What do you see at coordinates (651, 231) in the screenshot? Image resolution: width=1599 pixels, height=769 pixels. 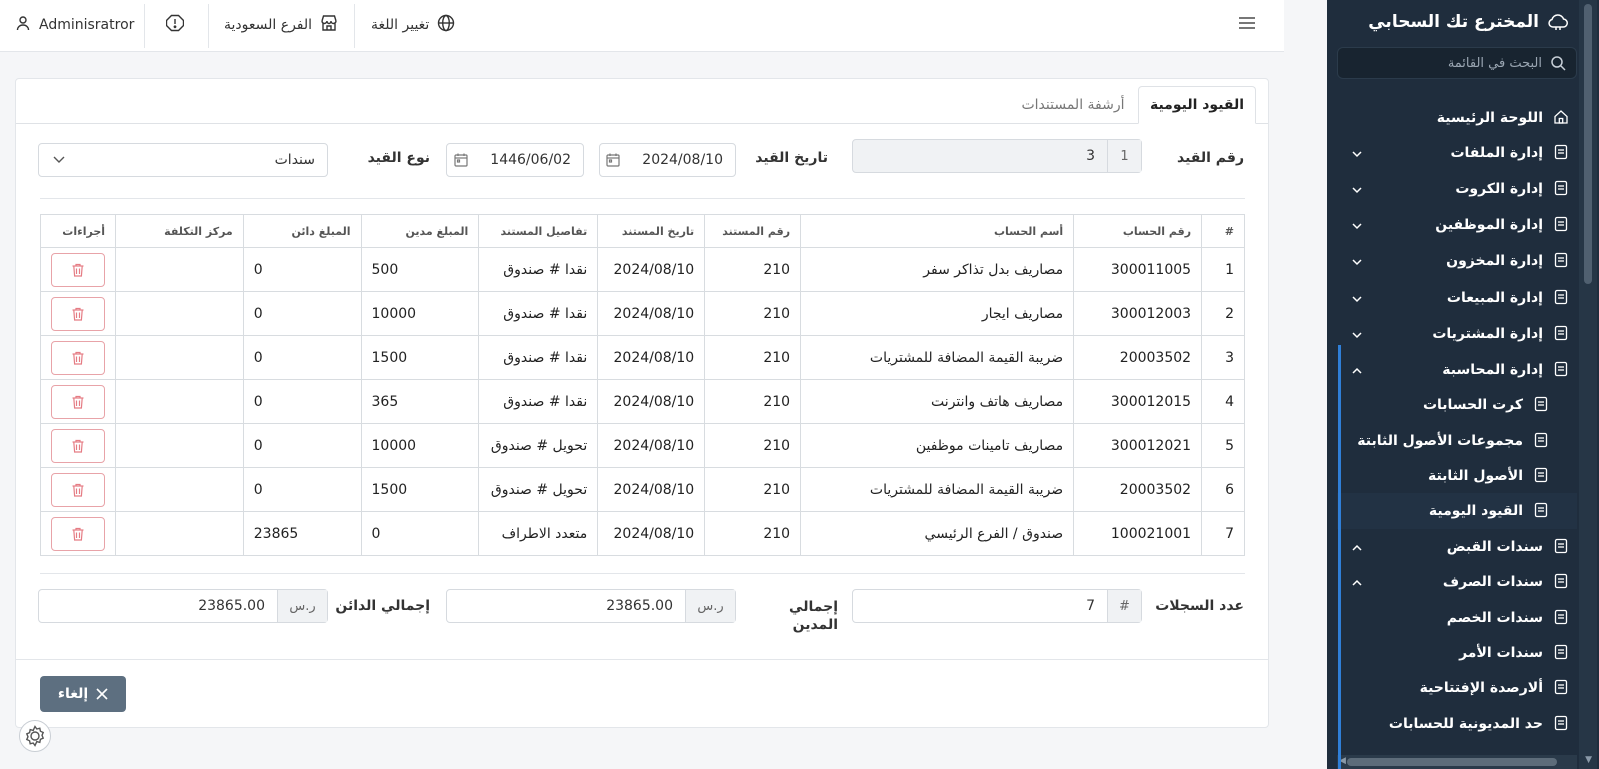 I see `col-header-doc-date: تاريخ المستند` at bounding box center [651, 231].